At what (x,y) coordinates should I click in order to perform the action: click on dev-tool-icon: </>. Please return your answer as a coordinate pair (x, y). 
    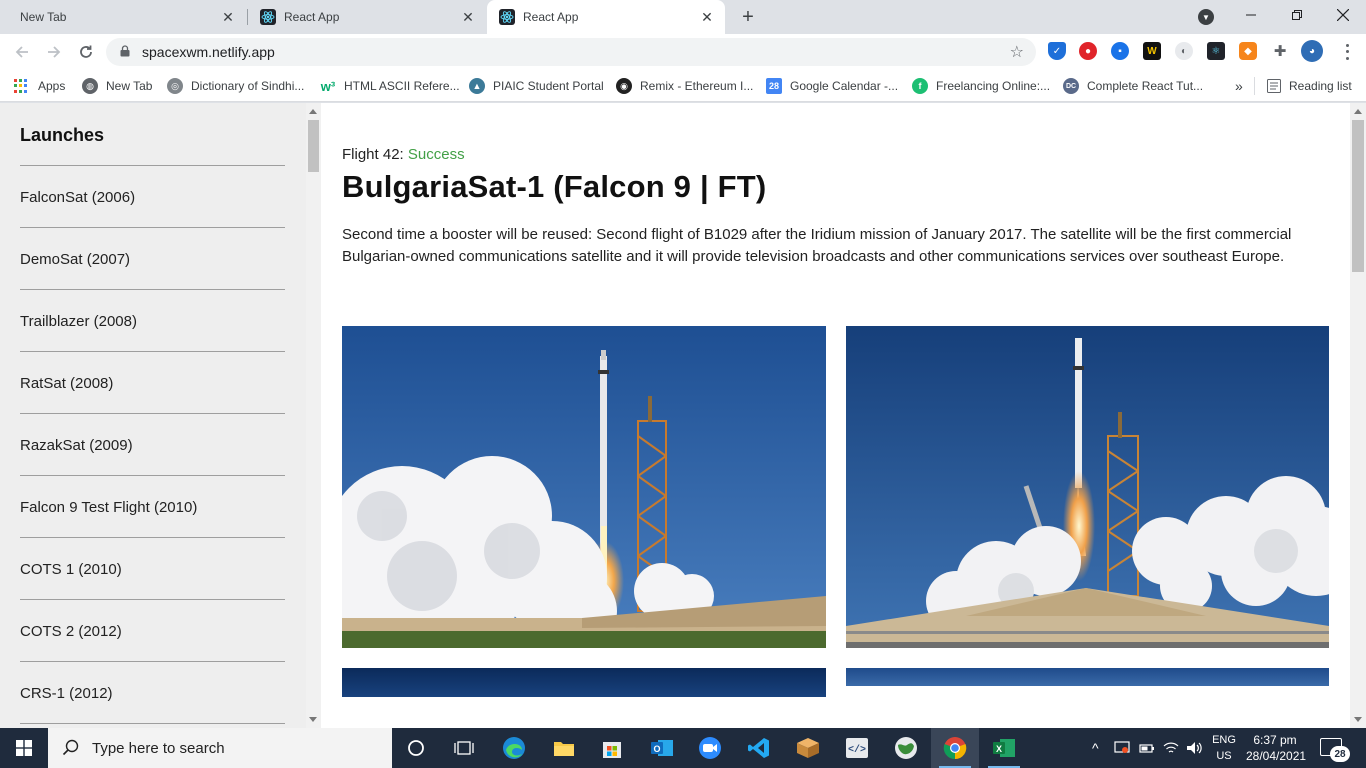
    Looking at the image, I should click on (857, 748).